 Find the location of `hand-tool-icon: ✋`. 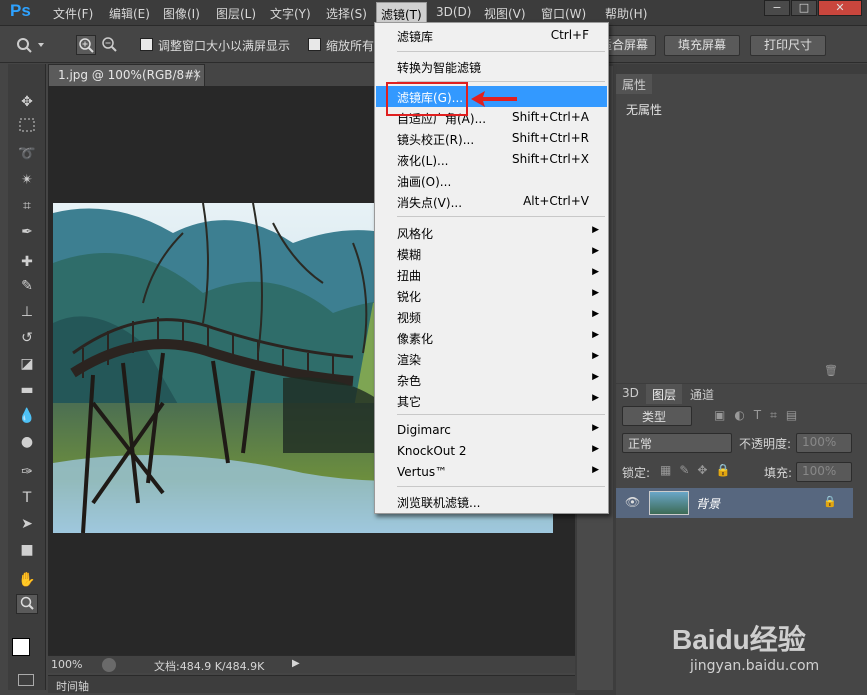

hand-tool-icon: ✋ is located at coordinates (27, 580).